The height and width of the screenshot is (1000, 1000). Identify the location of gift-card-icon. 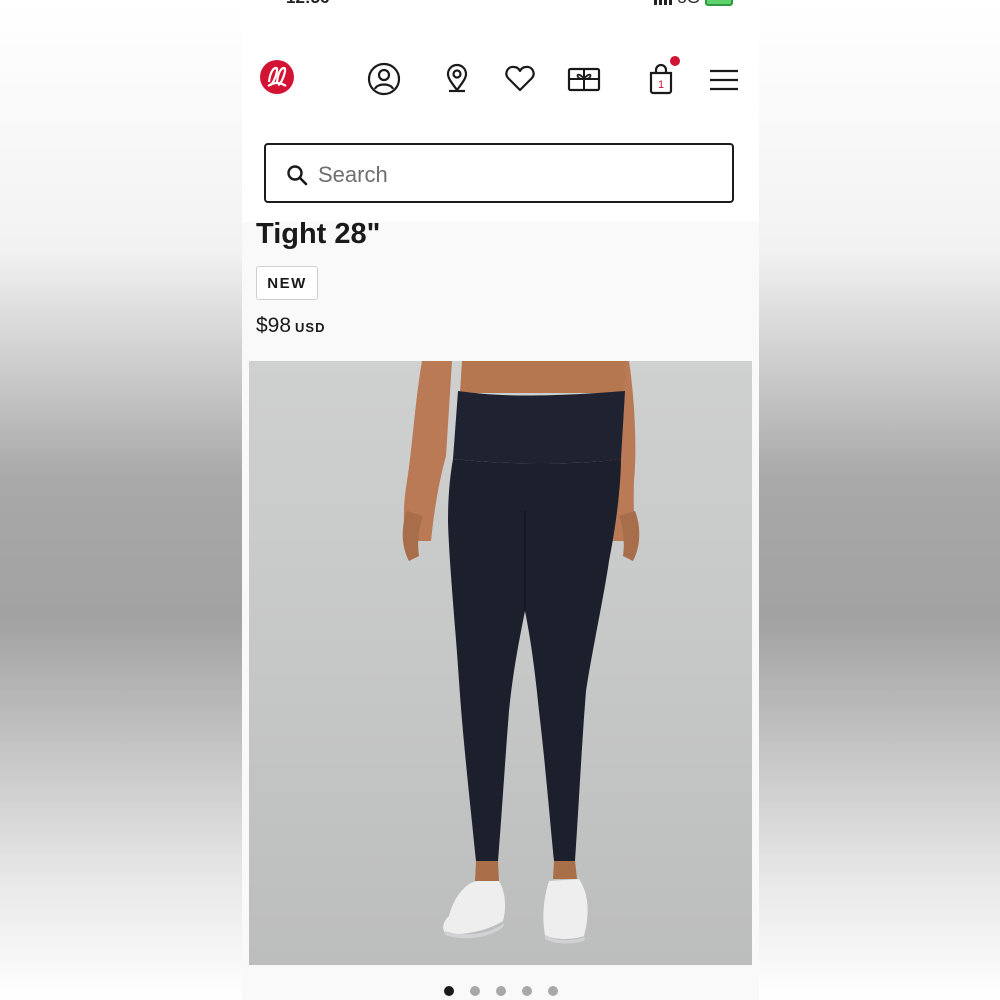
(584, 79).